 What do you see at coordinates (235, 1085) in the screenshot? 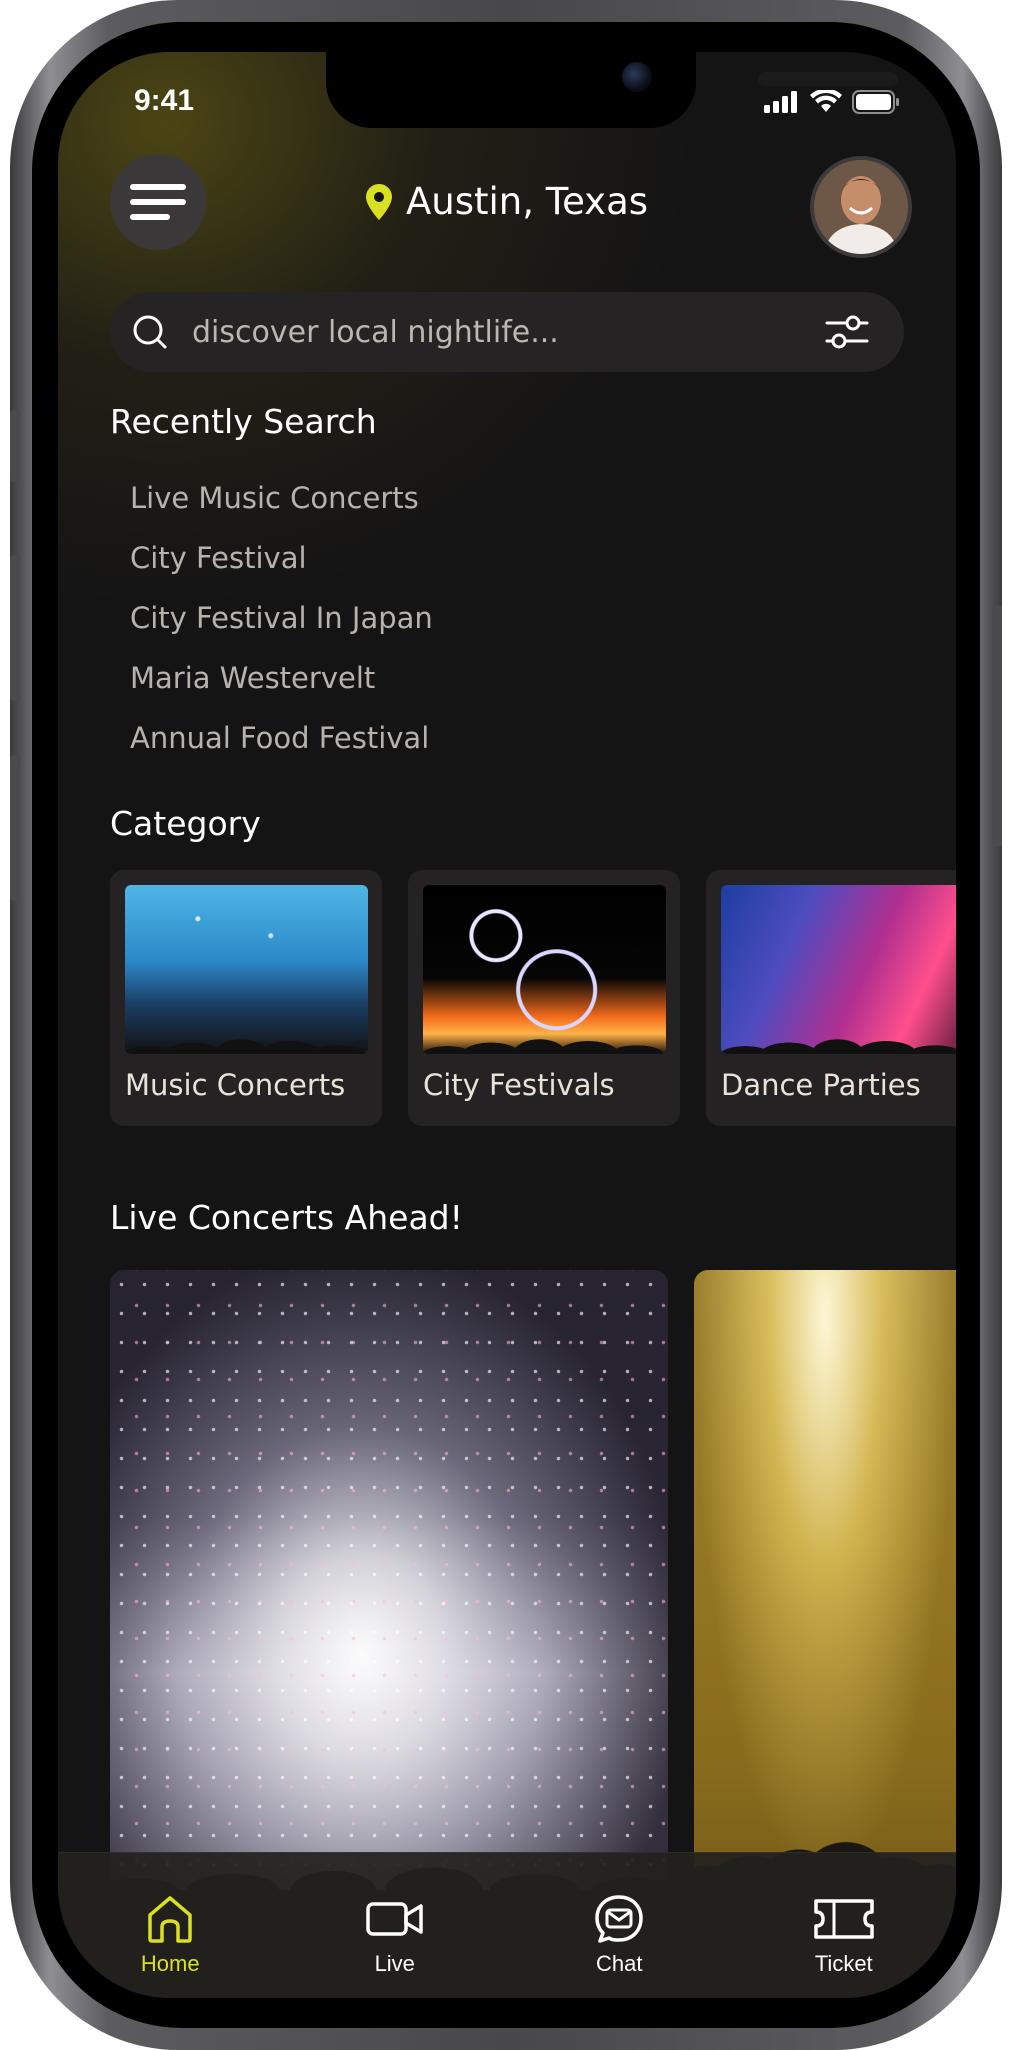
I see `category-label: Music Concerts` at bounding box center [235, 1085].